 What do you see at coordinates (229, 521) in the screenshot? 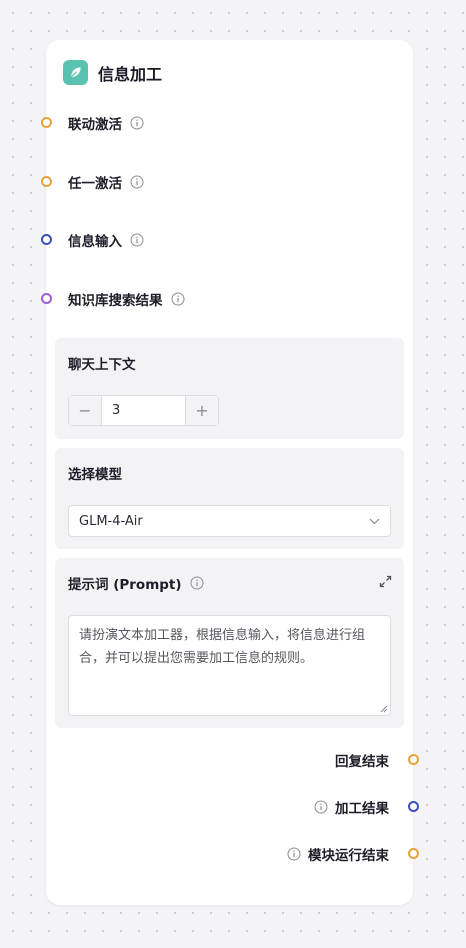
I see `model-select: GLM-4-Air` at bounding box center [229, 521].